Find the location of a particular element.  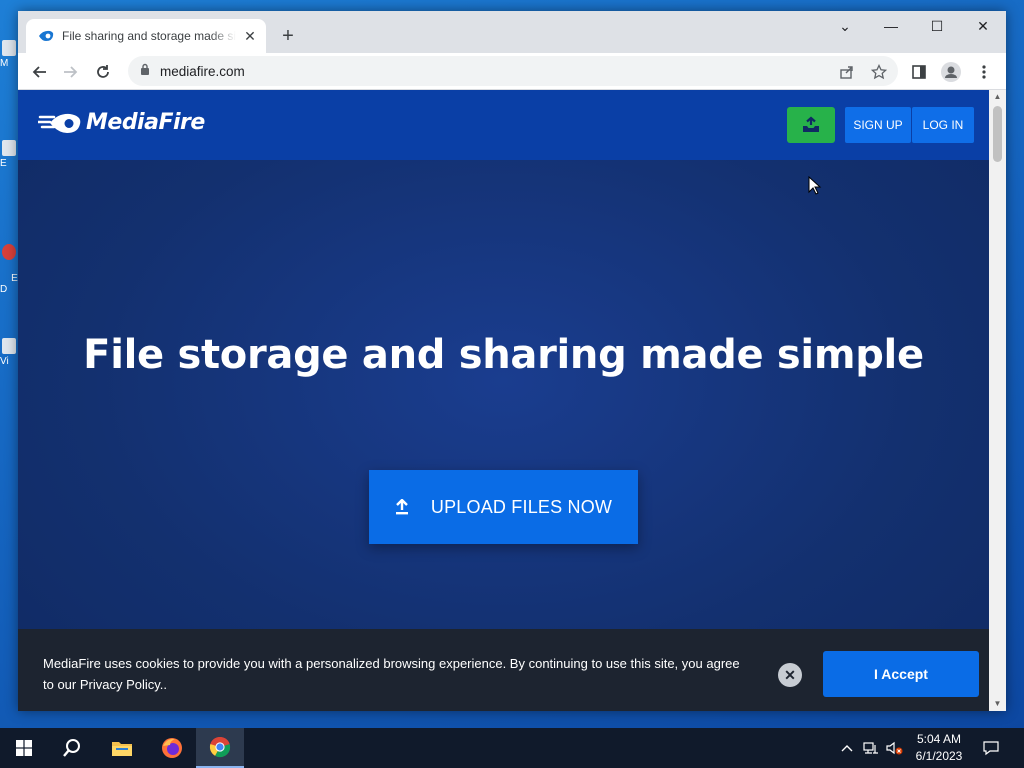

hero-title: File storage and sharing made simple is located at coordinates (503, 355).